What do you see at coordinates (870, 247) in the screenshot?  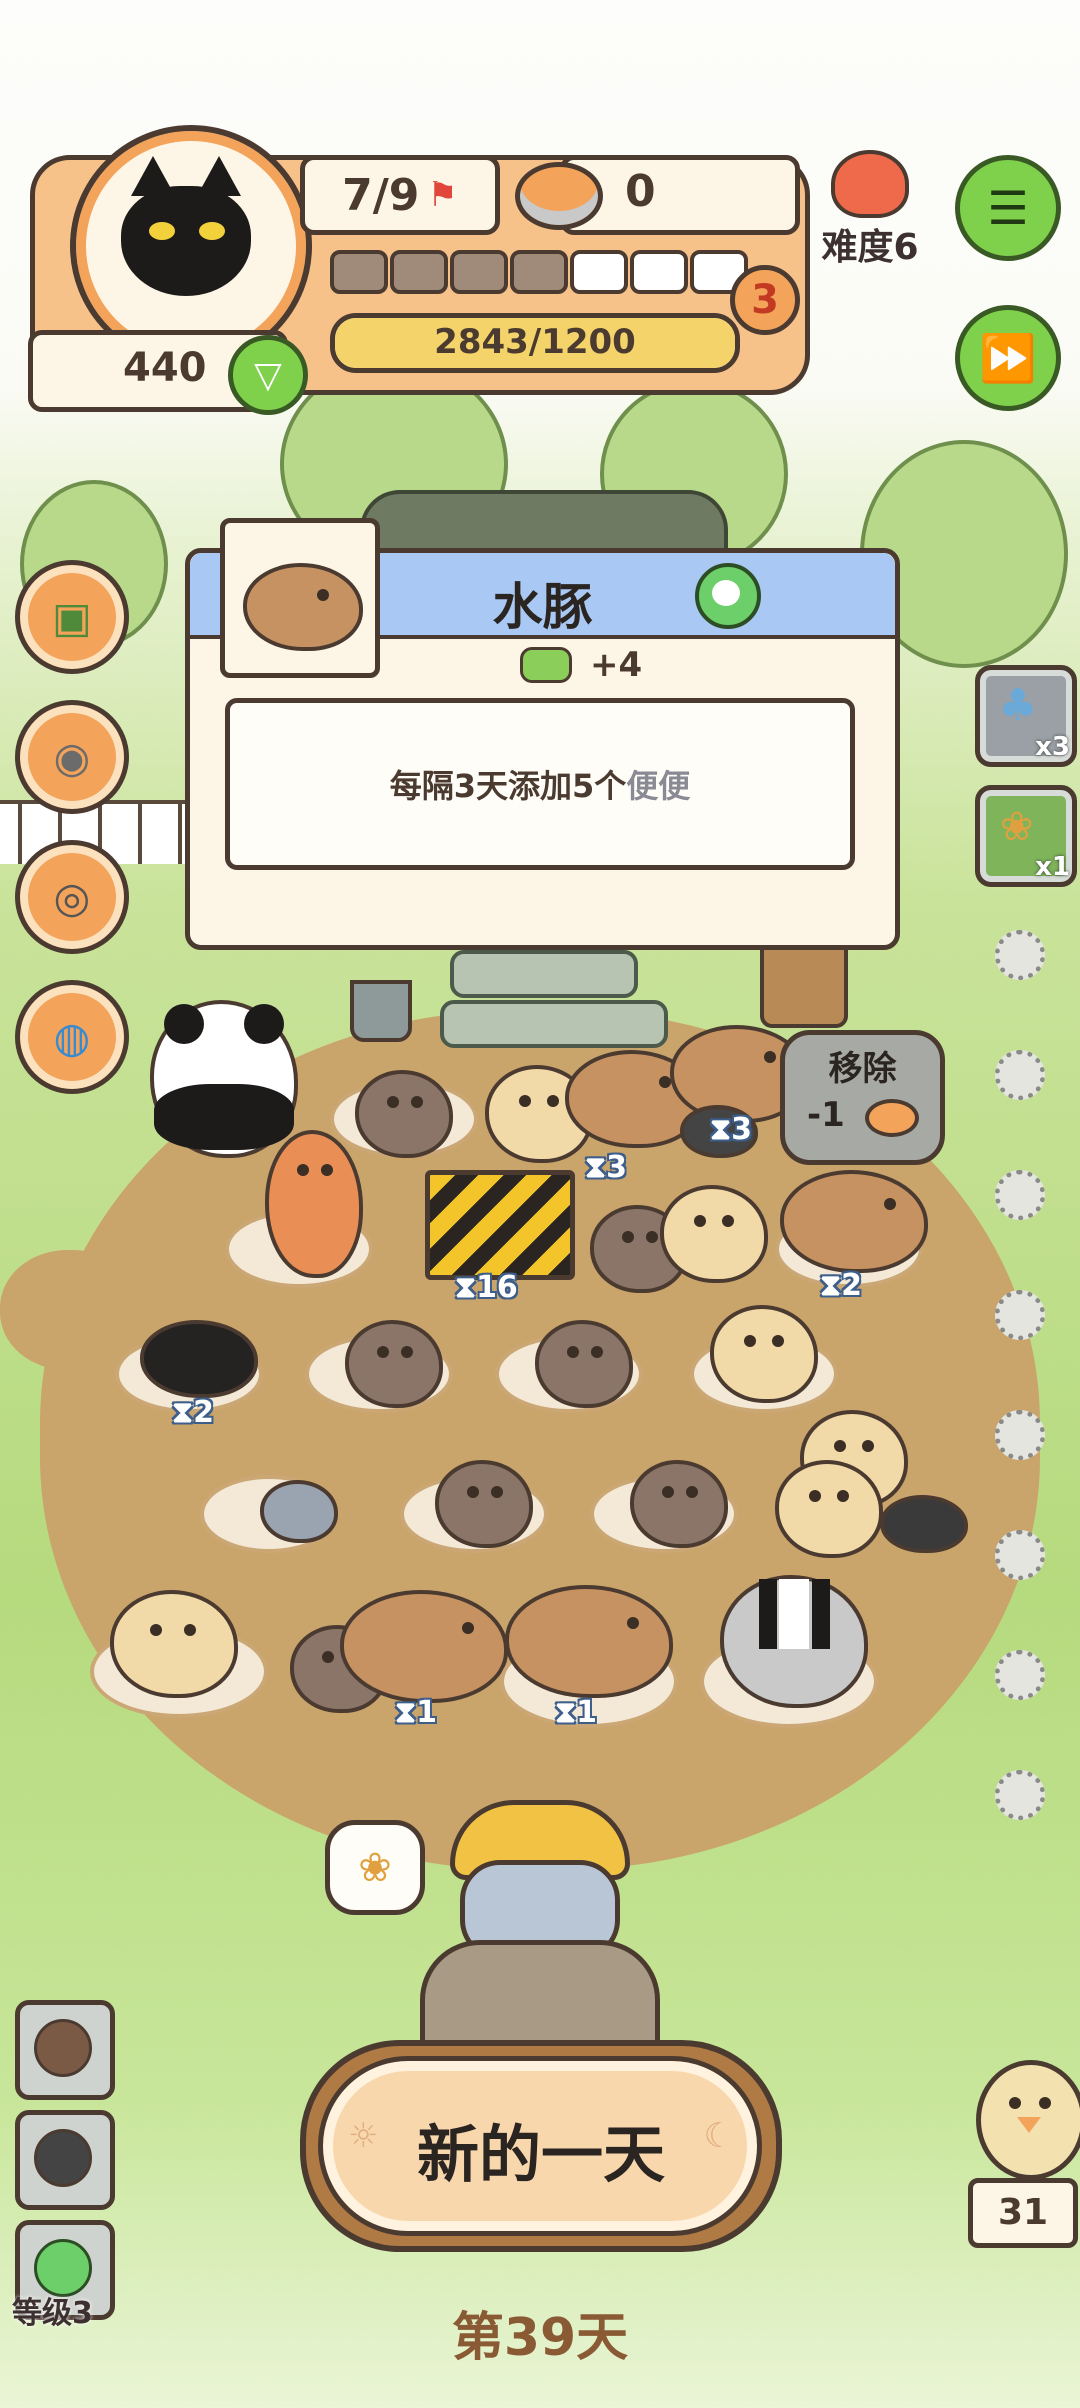 I see `difficulty-label: 难度6` at bounding box center [870, 247].